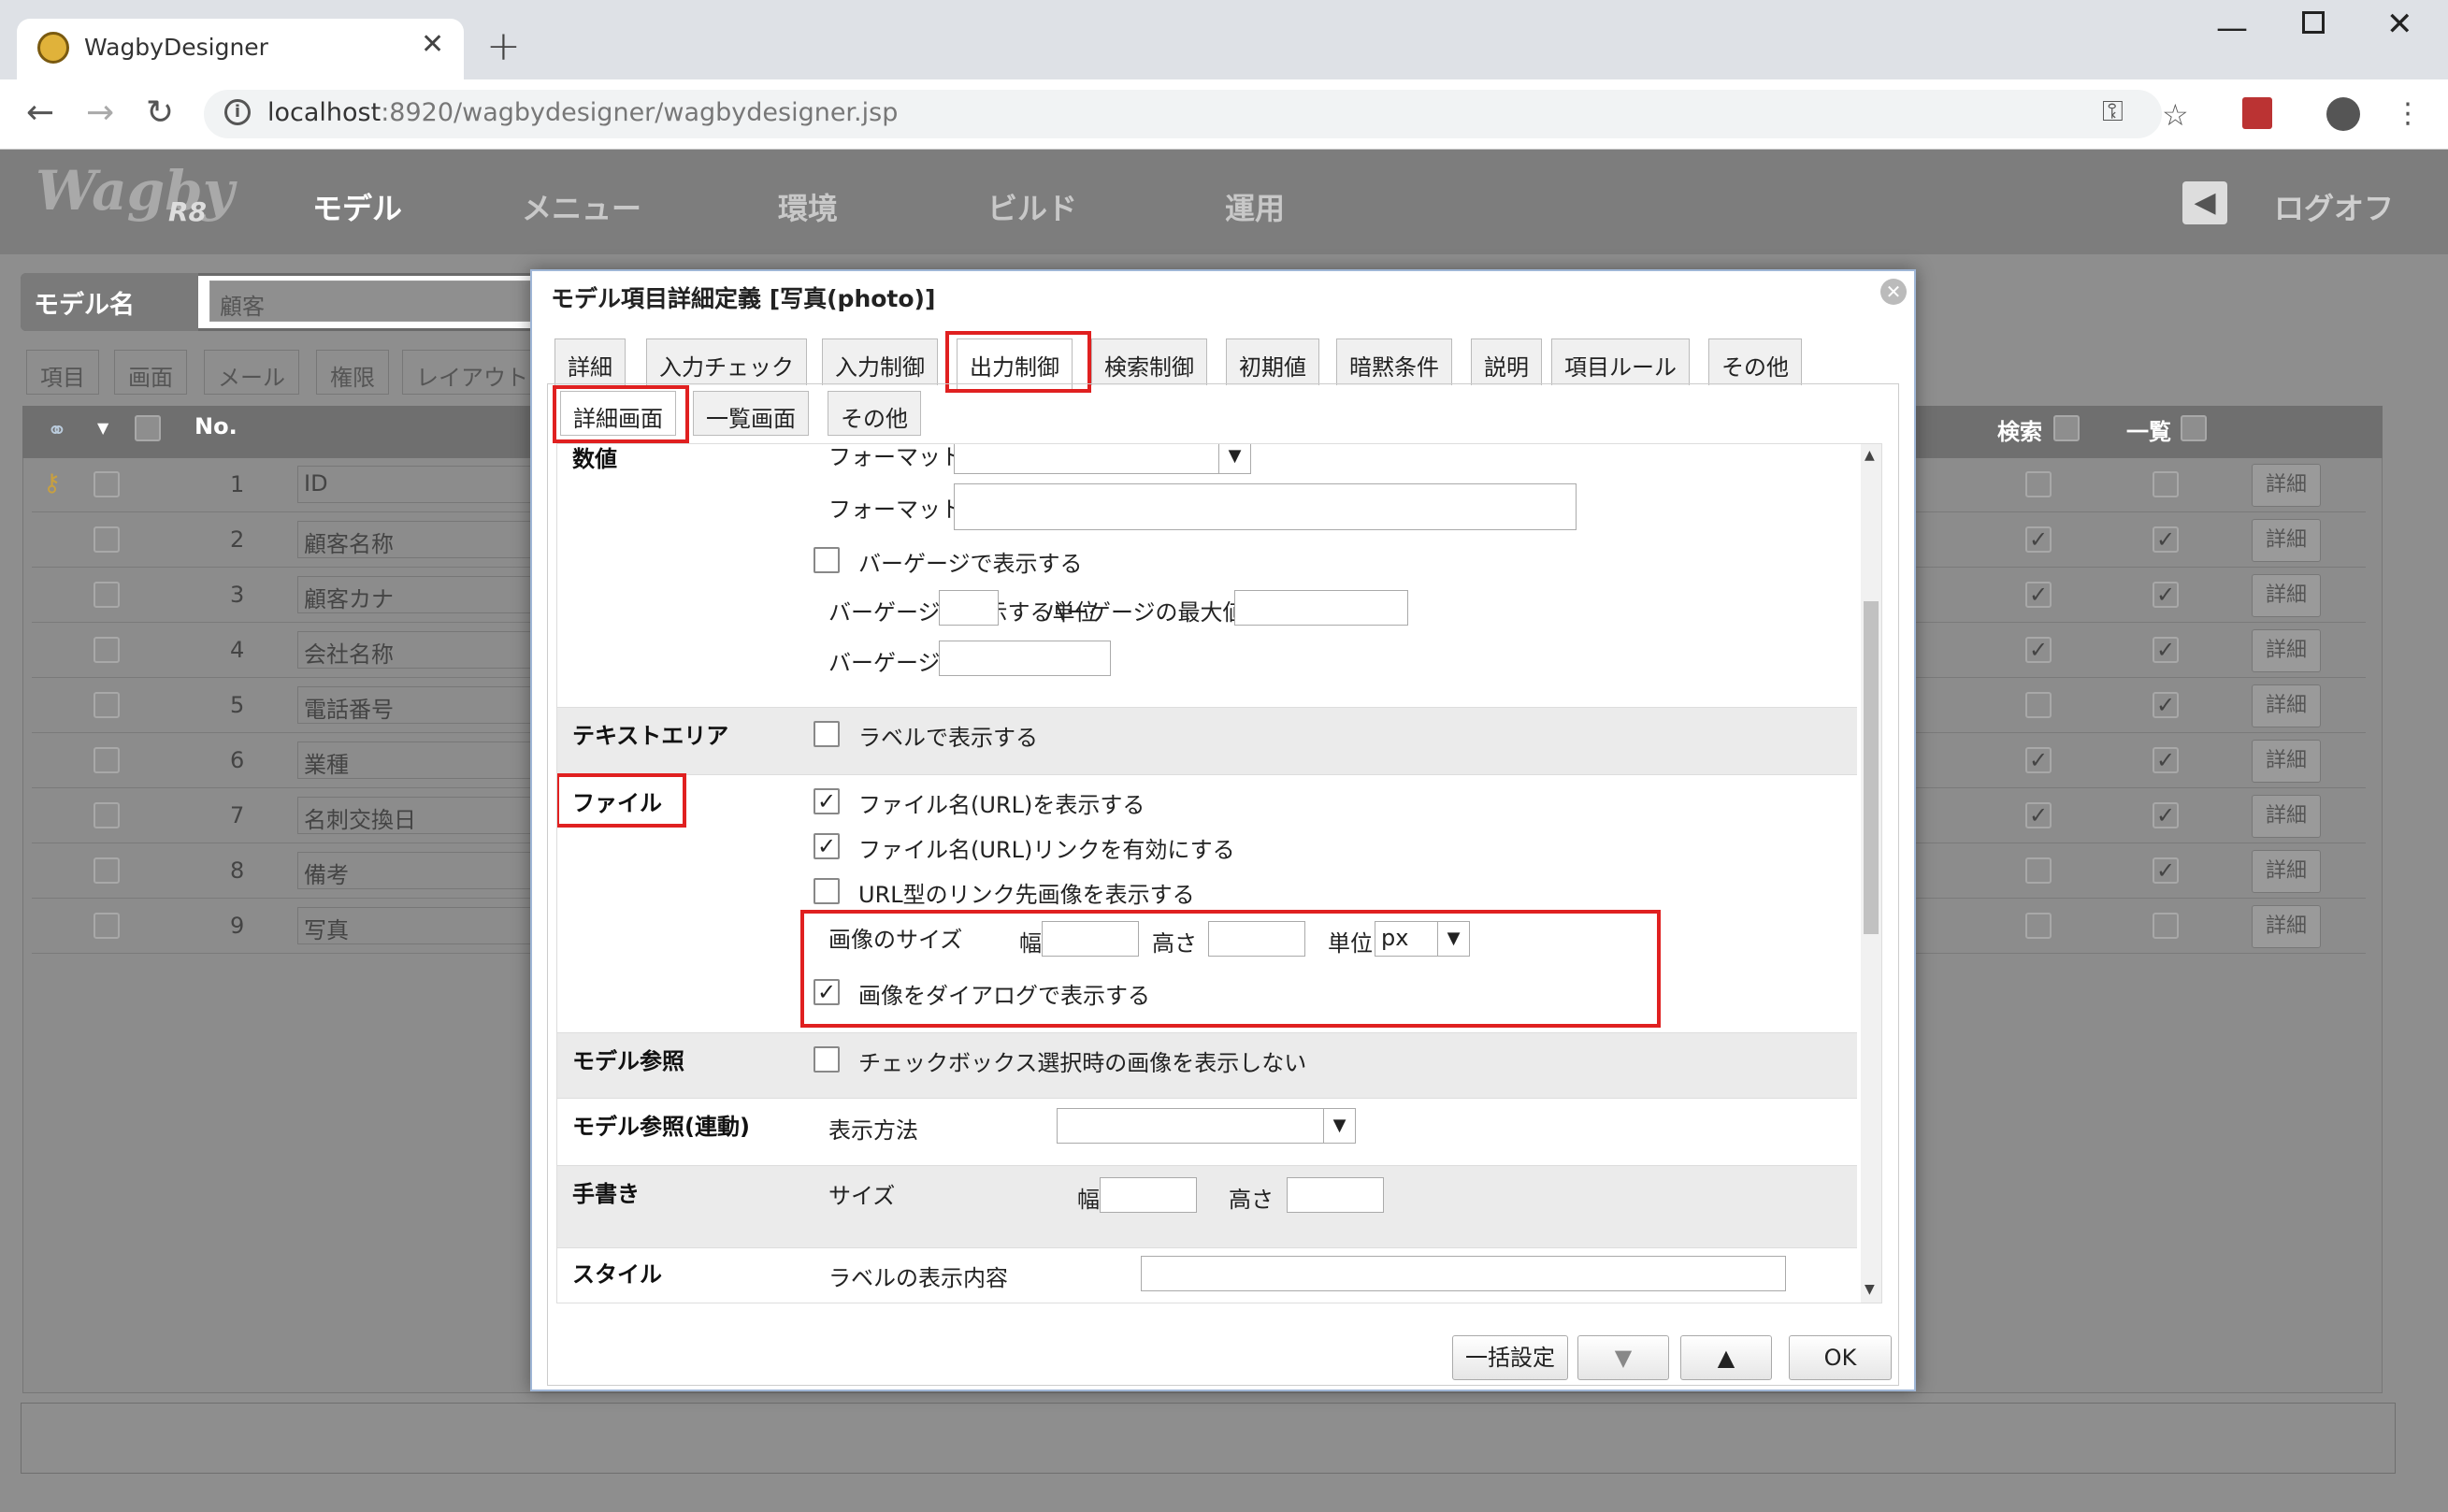 The height and width of the screenshot is (1512, 2448). What do you see at coordinates (414, 484) in the screenshot?
I see `row-item-name: ID` at bounding box center [414, 484].